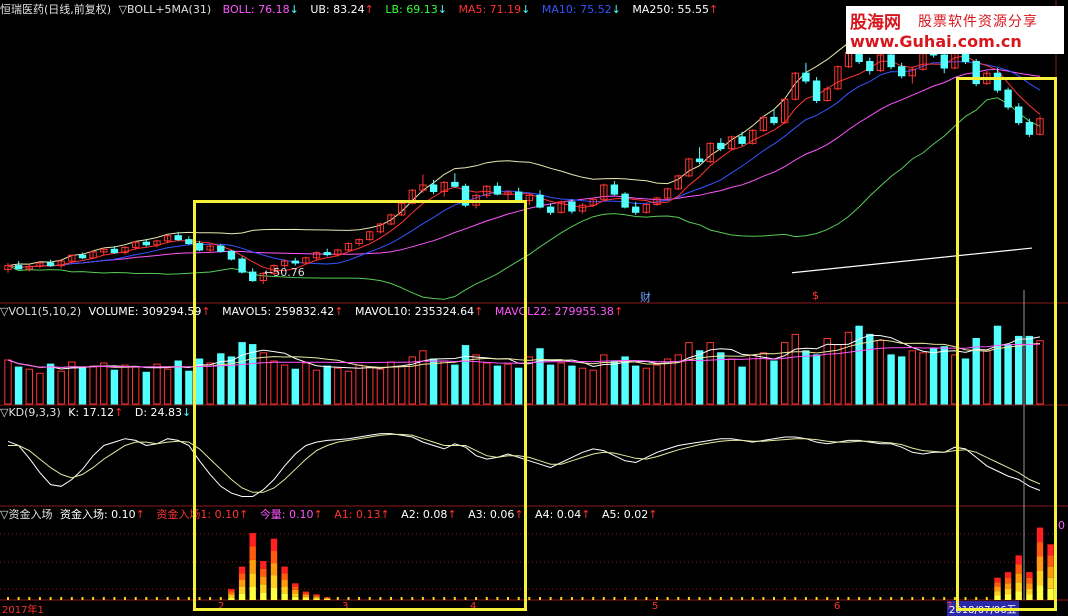 The width and height of the screenshot is (1068, 616). What do you see at coordinates (494, 9) in the screenshot?
I see `ma5-value: MA5: 71.19↓` at bounding box center [494, 9].